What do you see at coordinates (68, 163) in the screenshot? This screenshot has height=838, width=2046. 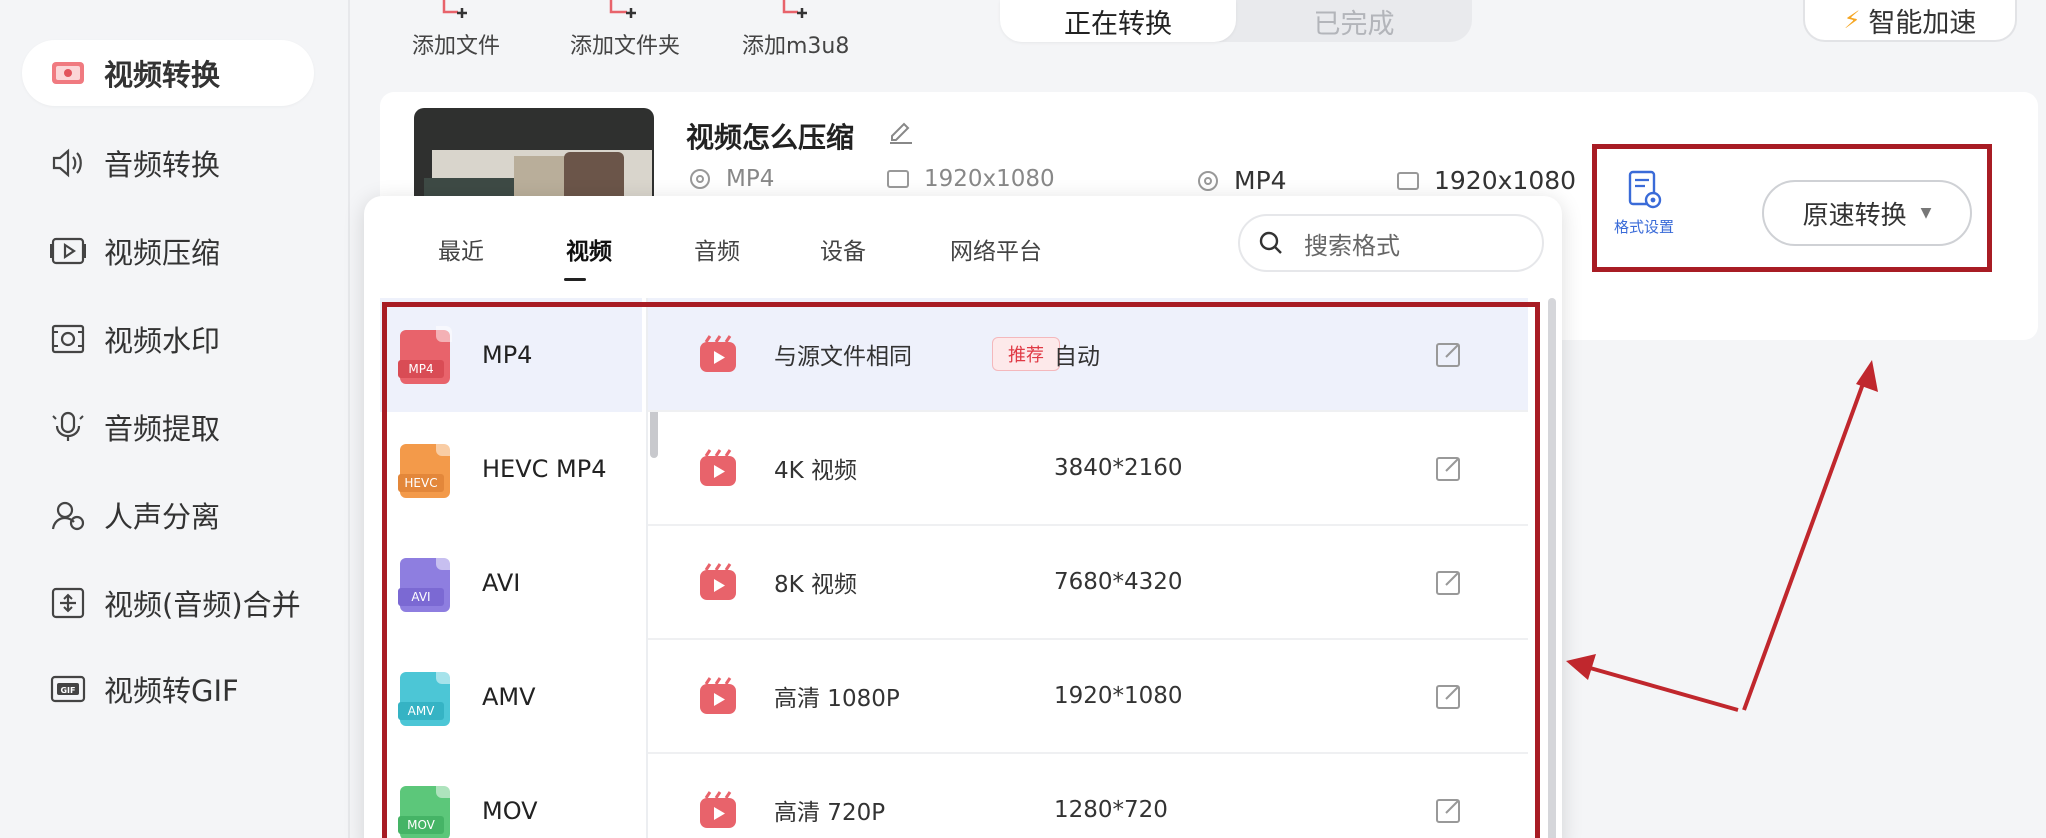 I see `audio-convert-icon` at bounding box center [68, 163].